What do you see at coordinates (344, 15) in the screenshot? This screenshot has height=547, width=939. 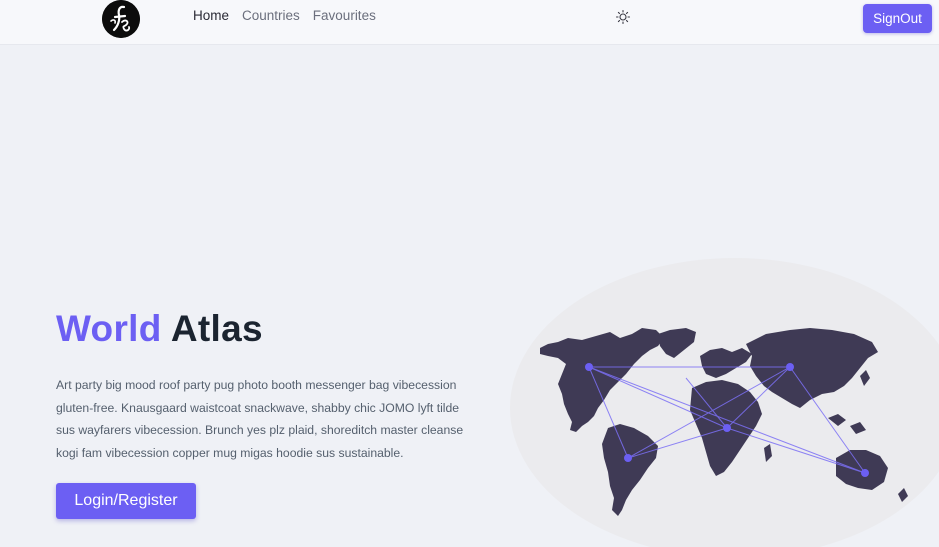 I see `nav-favourites-link: Favourites` at bounding box center [344, 15].